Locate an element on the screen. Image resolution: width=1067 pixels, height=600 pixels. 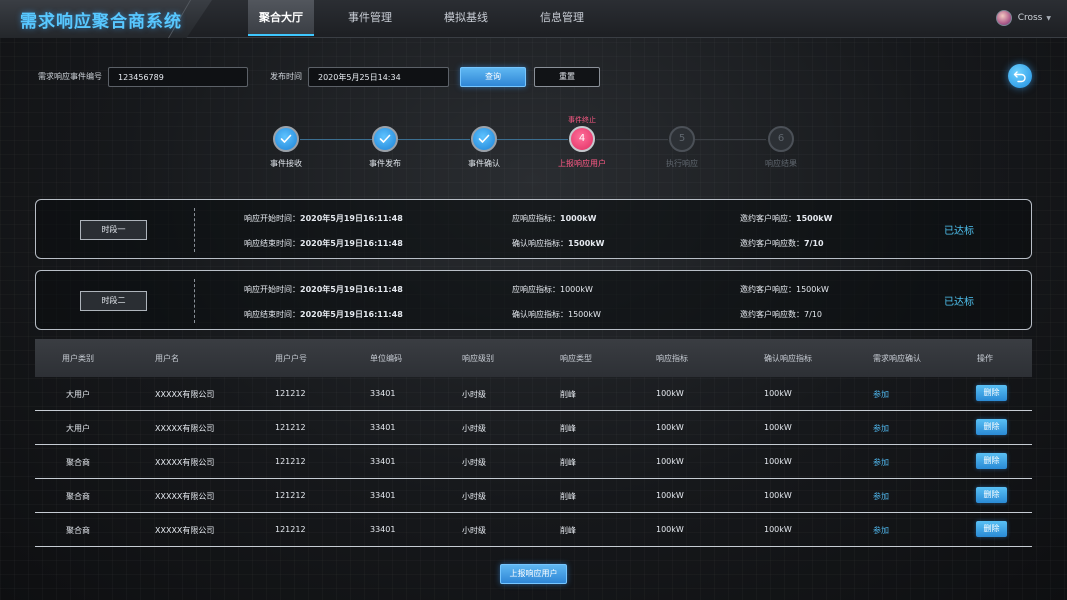
nav-tab-simulated-baseline: 模拟基线 is located at coordinates (466, 18).